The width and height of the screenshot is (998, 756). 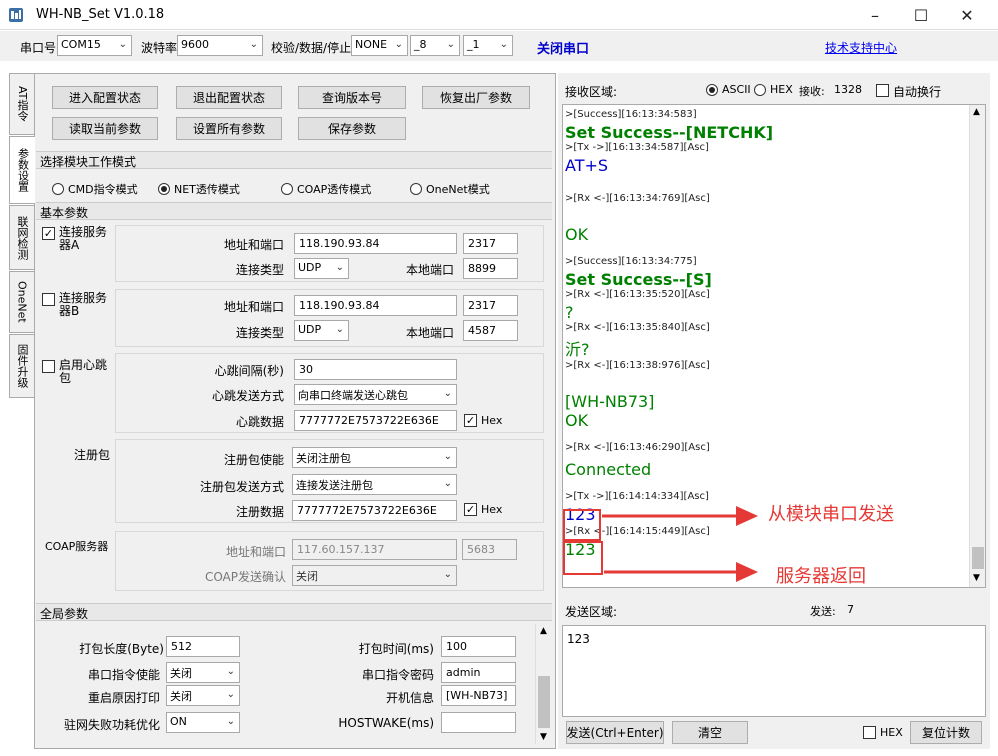 What do you see at coordinates (478, 646) in the screenshot?
I see `pack-time-input: 100` at bounding box center [478, 646].